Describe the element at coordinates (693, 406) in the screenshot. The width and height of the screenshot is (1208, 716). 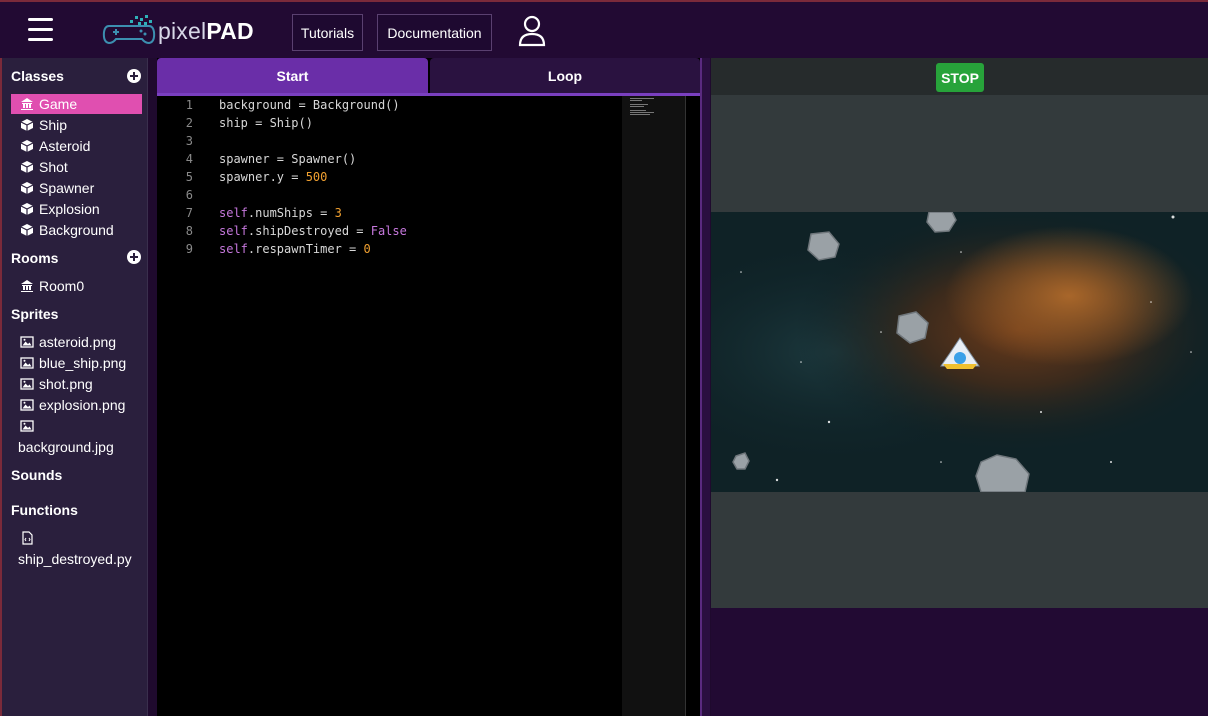
I see `editor-scrollbar` at that location.